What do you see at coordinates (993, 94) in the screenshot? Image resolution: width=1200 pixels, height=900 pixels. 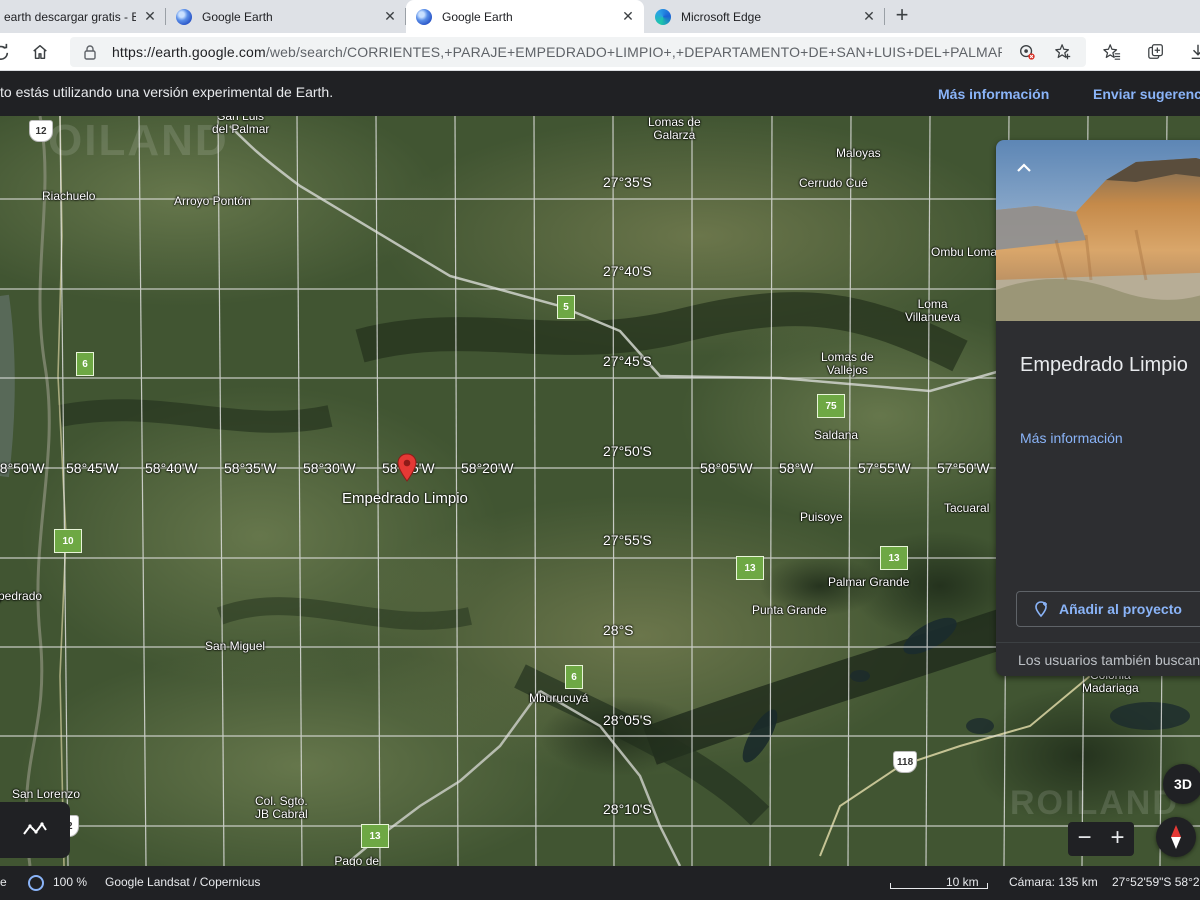 I see `banner-more-info-link: Más información` at bounding box center [993, 94].